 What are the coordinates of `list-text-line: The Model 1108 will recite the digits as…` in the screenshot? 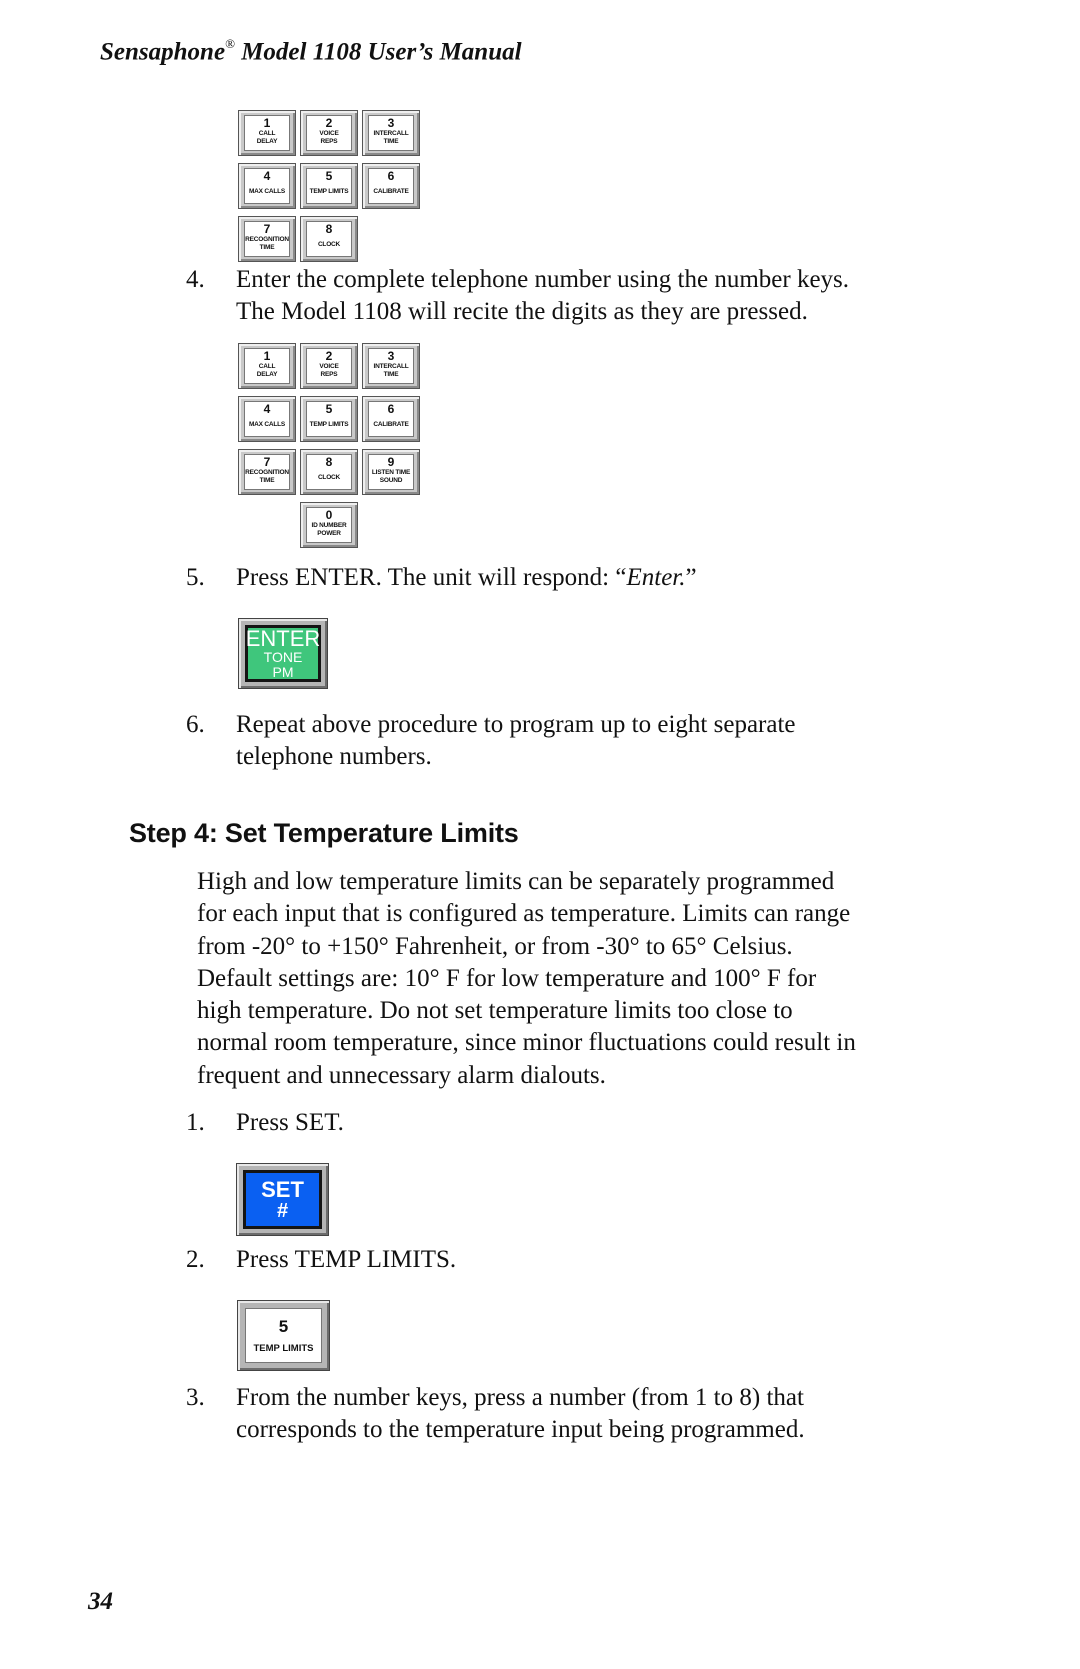 It's located at (522, 311).